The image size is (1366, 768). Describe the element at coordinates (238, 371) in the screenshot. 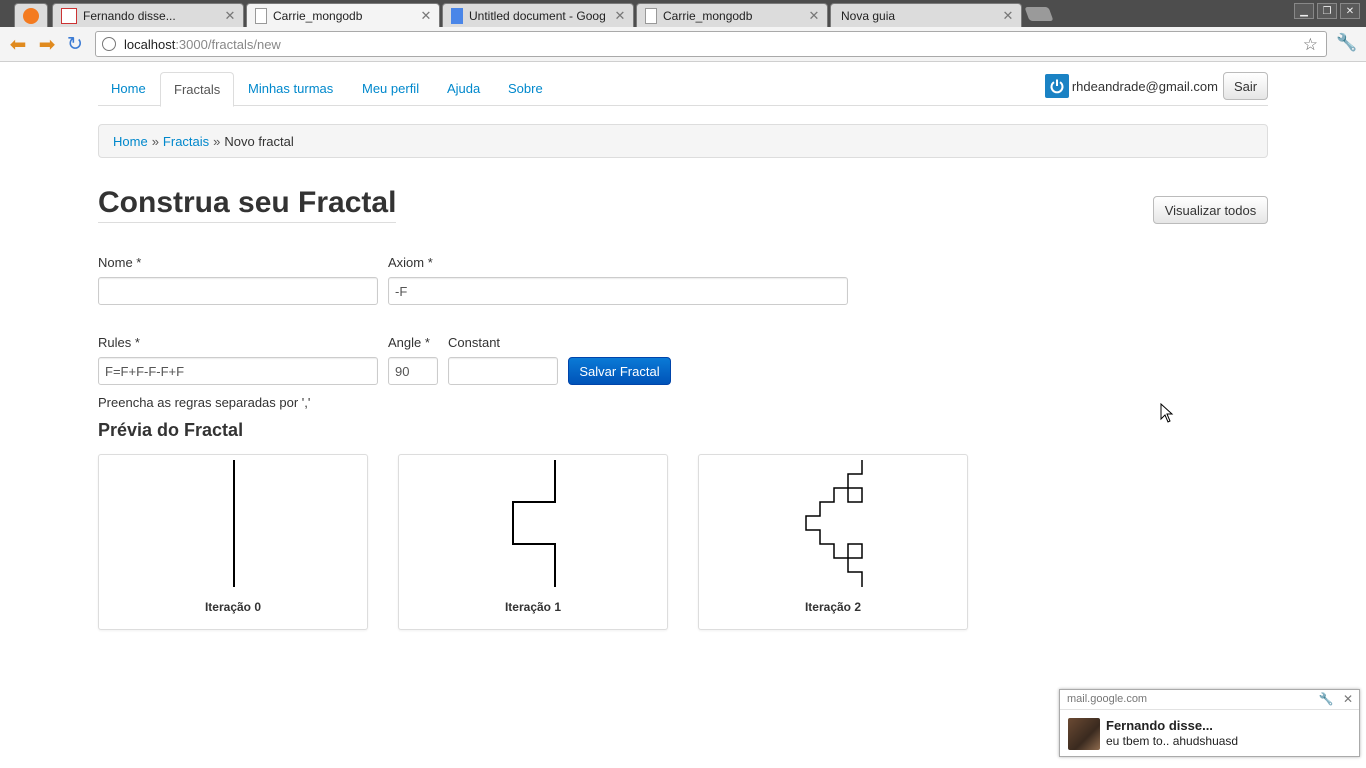

I see `rules-input` at that location.